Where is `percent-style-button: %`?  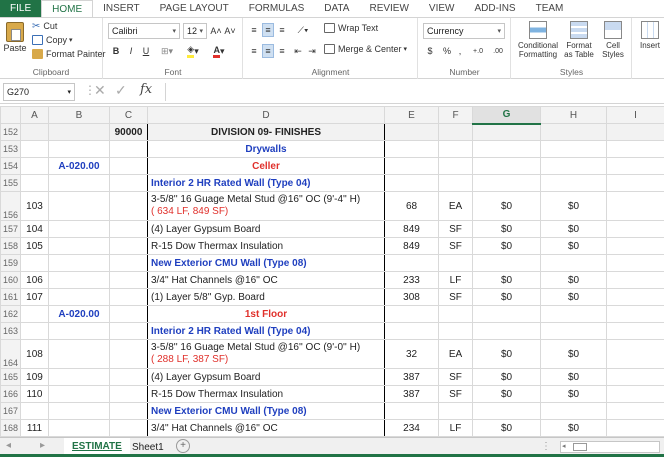 percent-style-button: % is located at coordinates (447, 51).